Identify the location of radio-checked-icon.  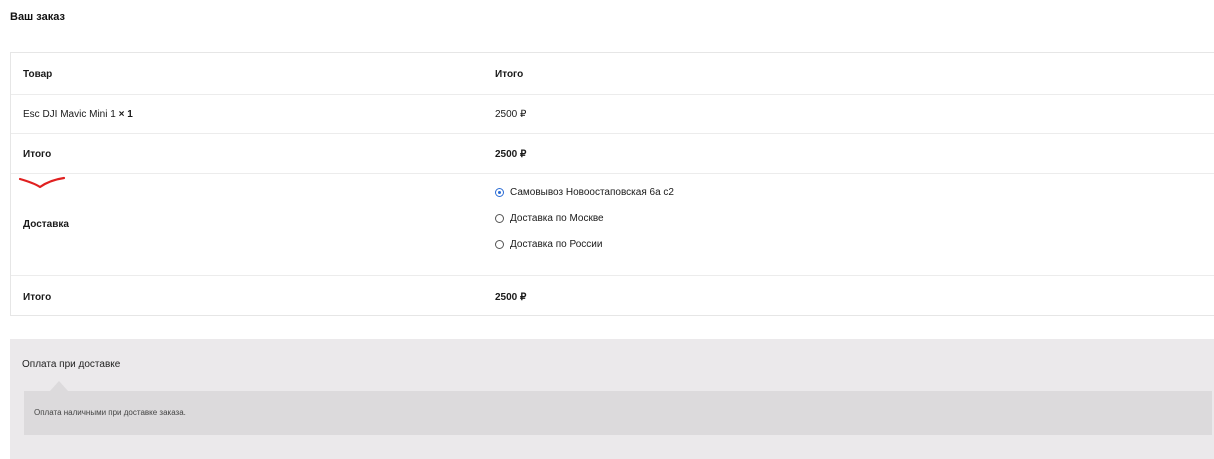
(499, 192).